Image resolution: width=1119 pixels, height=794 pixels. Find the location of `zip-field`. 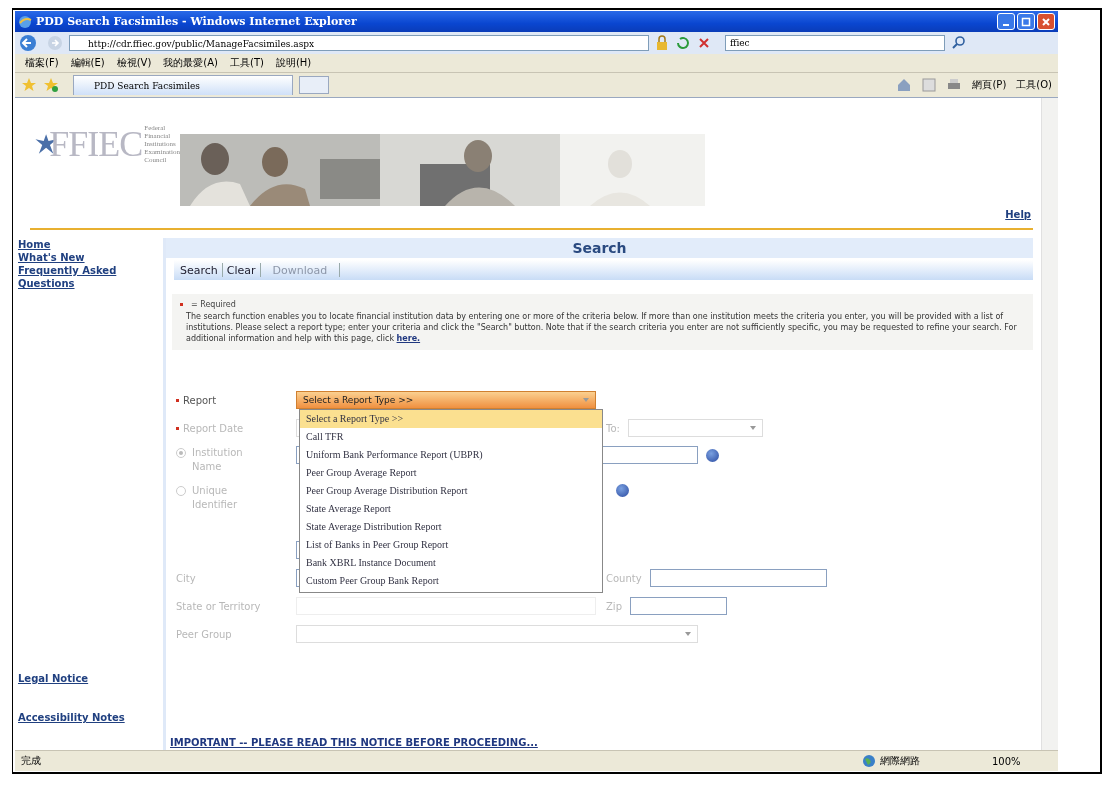

zip-field is located at coordinates (678, 606).